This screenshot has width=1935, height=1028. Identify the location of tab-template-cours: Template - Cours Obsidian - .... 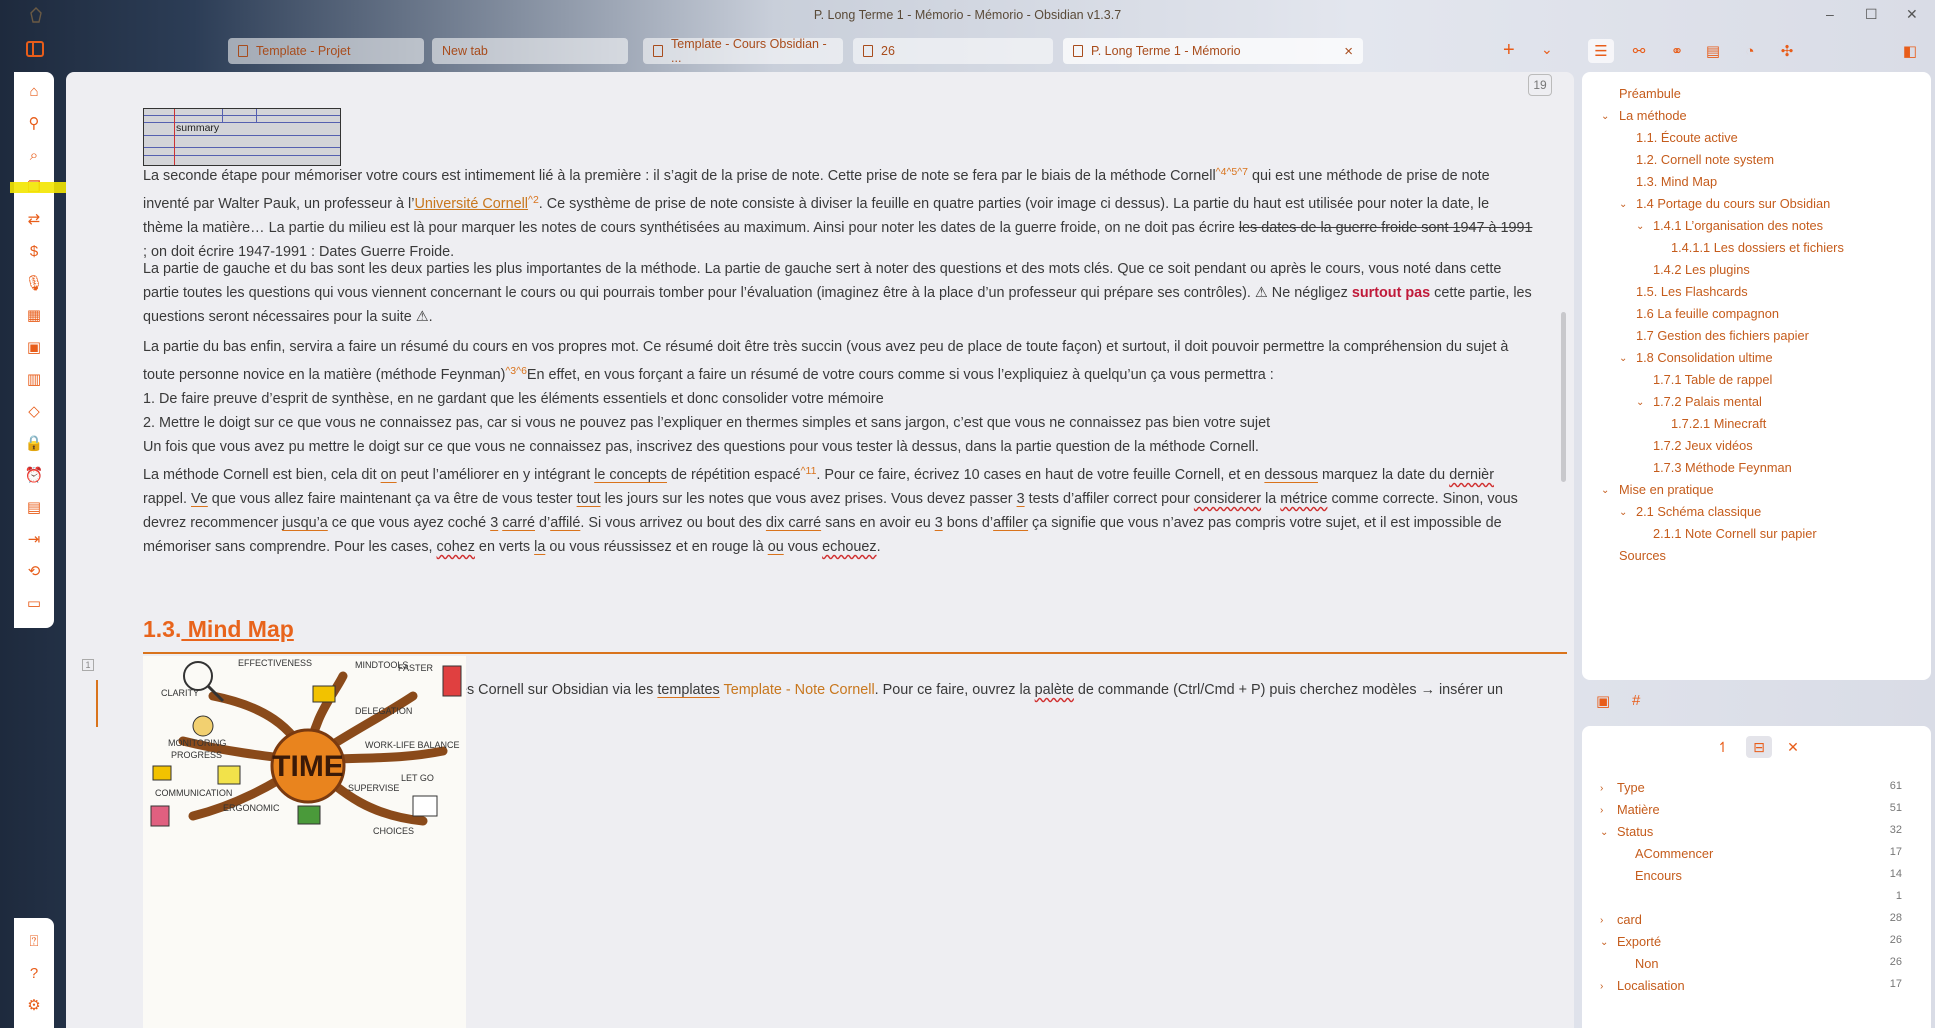
(743, 51).